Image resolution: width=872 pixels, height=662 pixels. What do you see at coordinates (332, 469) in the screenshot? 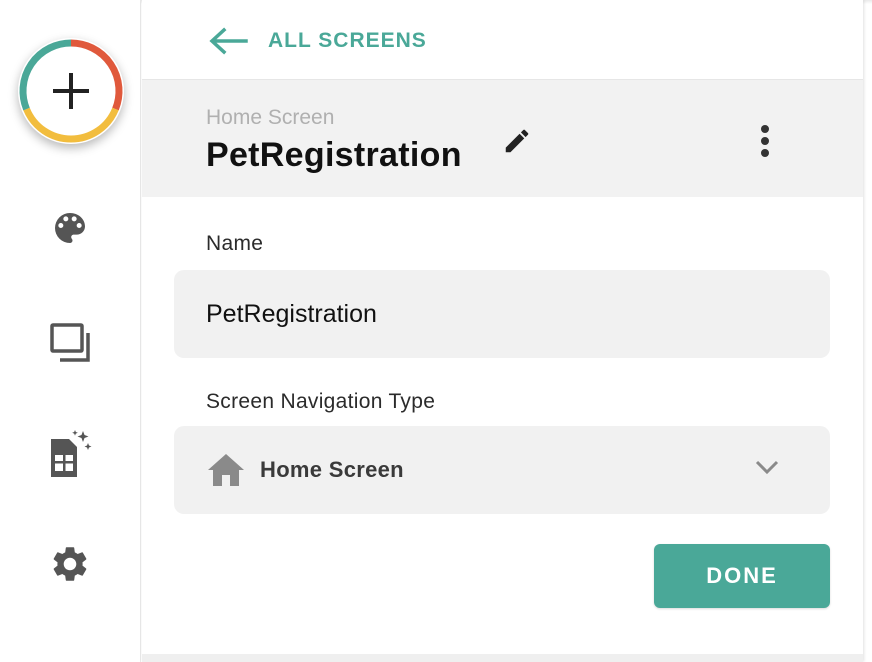
I see `navigation-type-value: Home Screen` at bounding box center [332, 469].